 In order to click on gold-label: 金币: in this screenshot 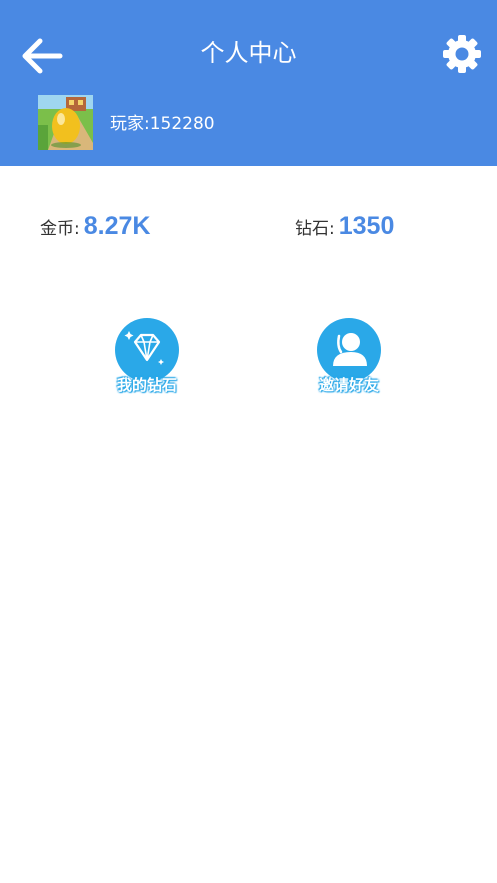, I will do `click(60, 228)`.